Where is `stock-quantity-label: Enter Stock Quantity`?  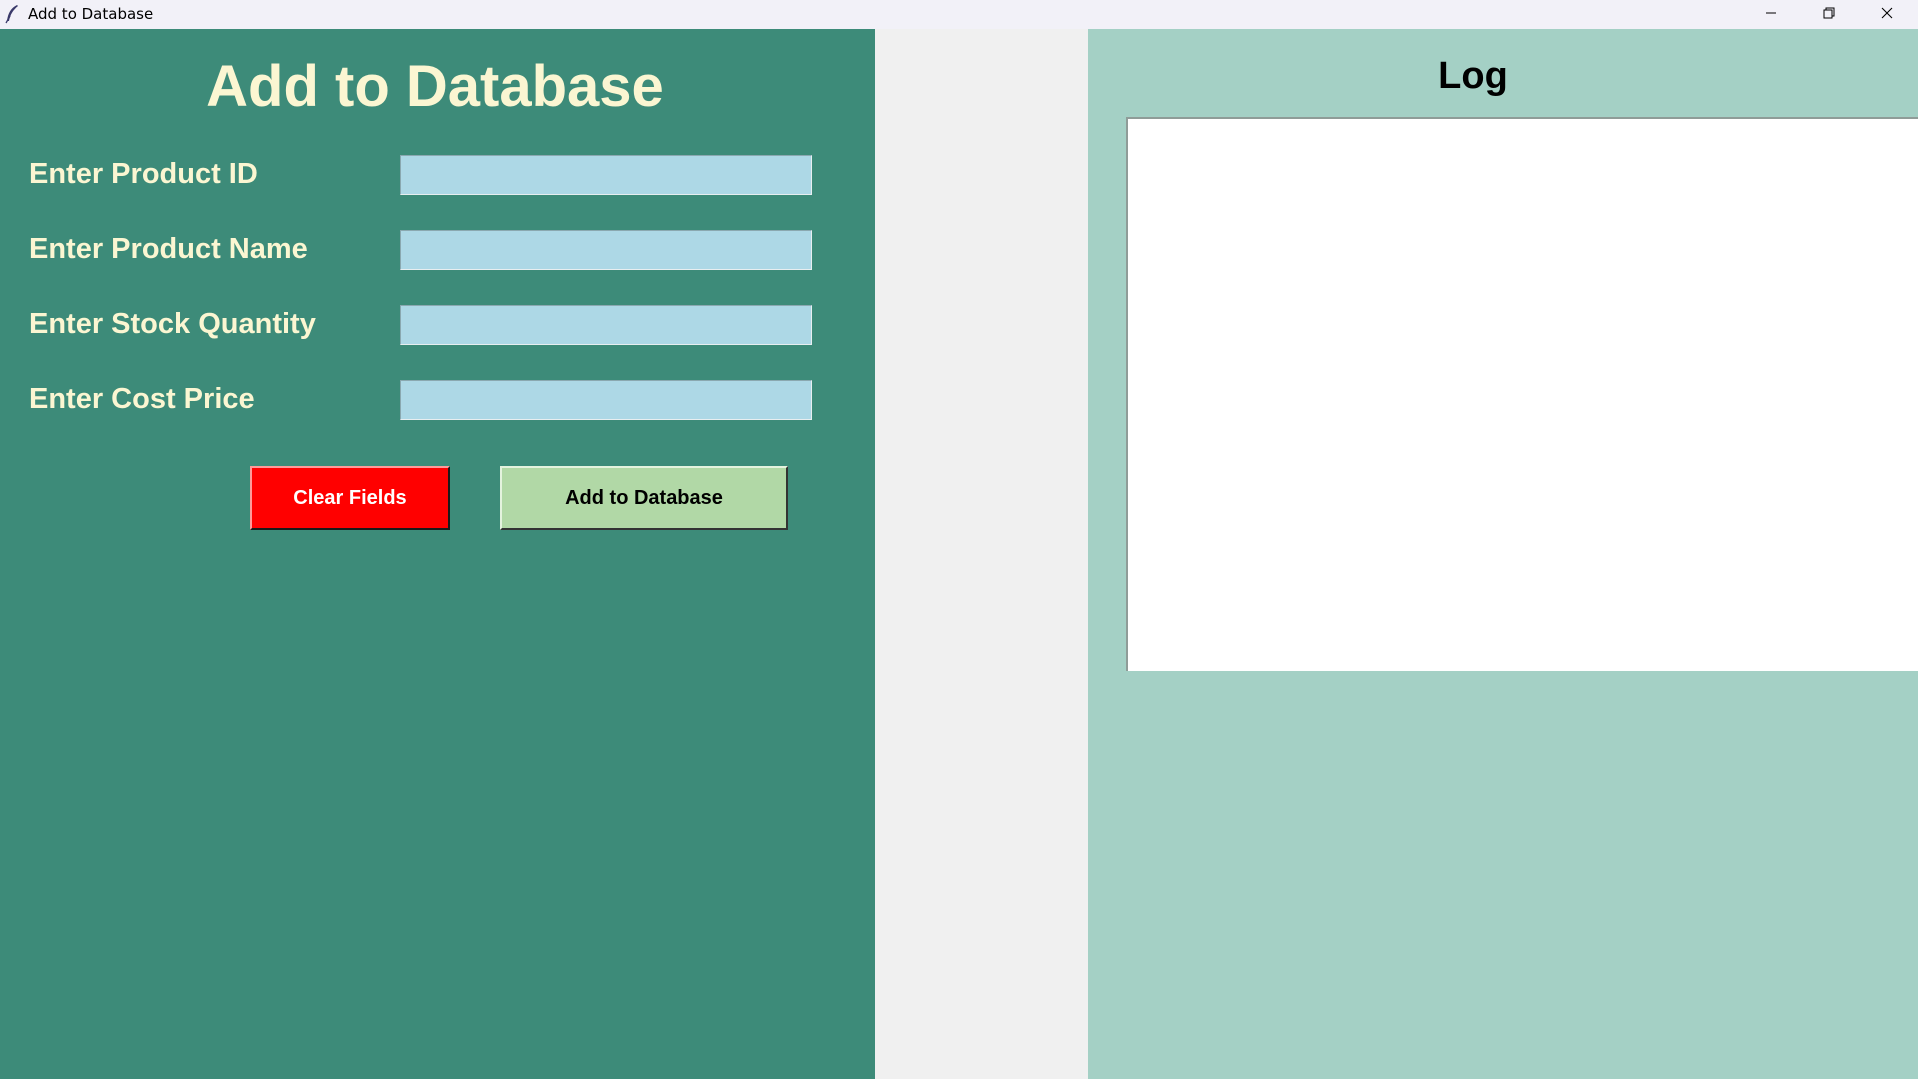
stock-quantity-label: Enter Stock Quantity is located at coordinates (172, 324).